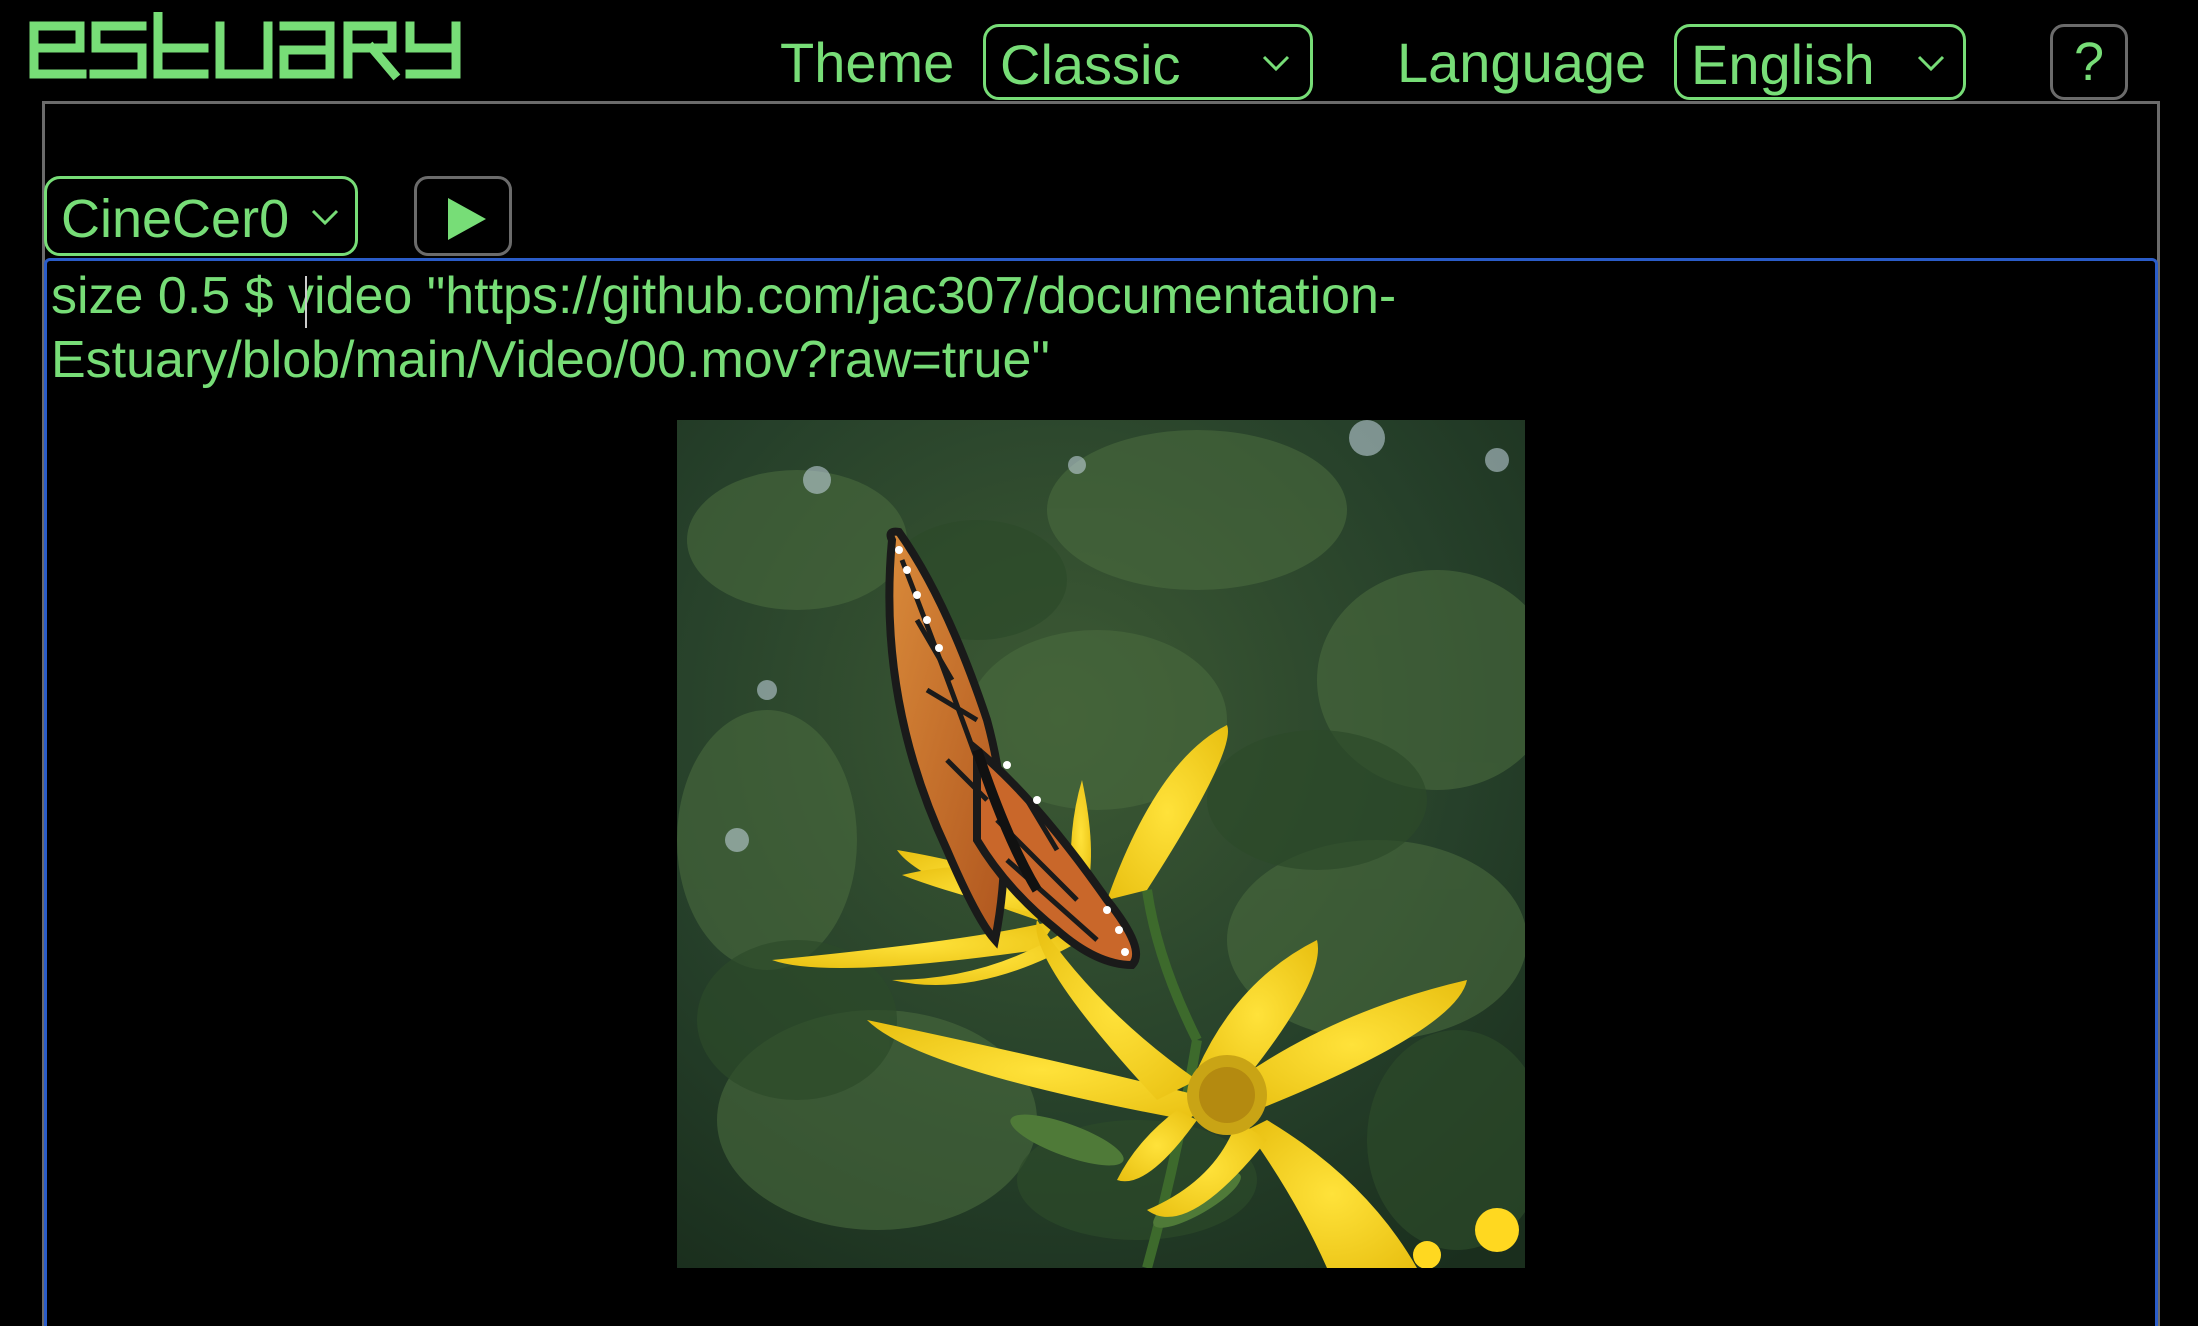 Image resolution: width=2198 pixels, height=1326 pixels. Describe the element at coordinates (867, 62) in the screenshot. I see `theme-label: Theme` at that location.